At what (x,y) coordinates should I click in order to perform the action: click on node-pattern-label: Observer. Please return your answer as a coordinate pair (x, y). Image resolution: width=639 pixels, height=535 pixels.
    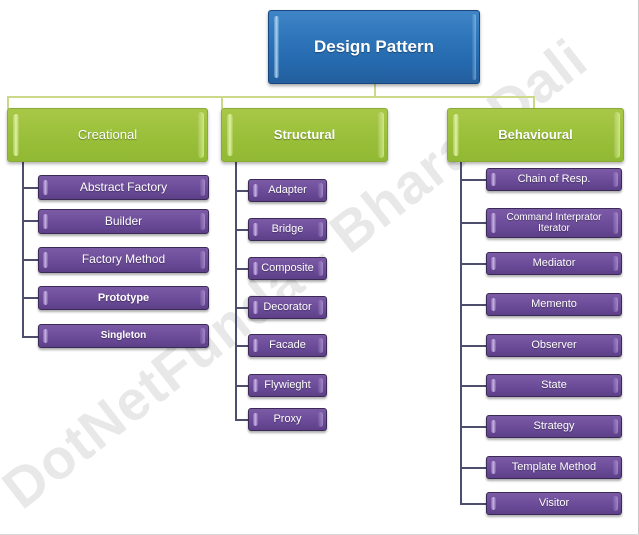
    Looking at the image, I should click on (554, 345).